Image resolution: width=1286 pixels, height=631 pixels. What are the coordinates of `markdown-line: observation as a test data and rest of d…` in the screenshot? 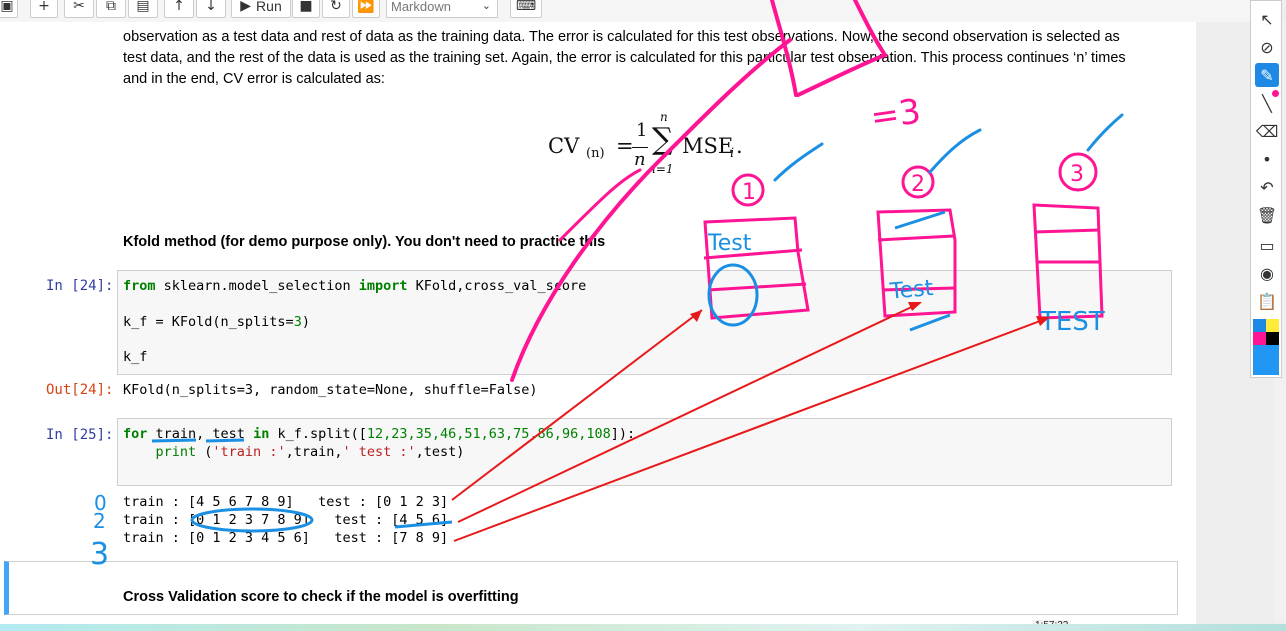 It's located at (621, 37).